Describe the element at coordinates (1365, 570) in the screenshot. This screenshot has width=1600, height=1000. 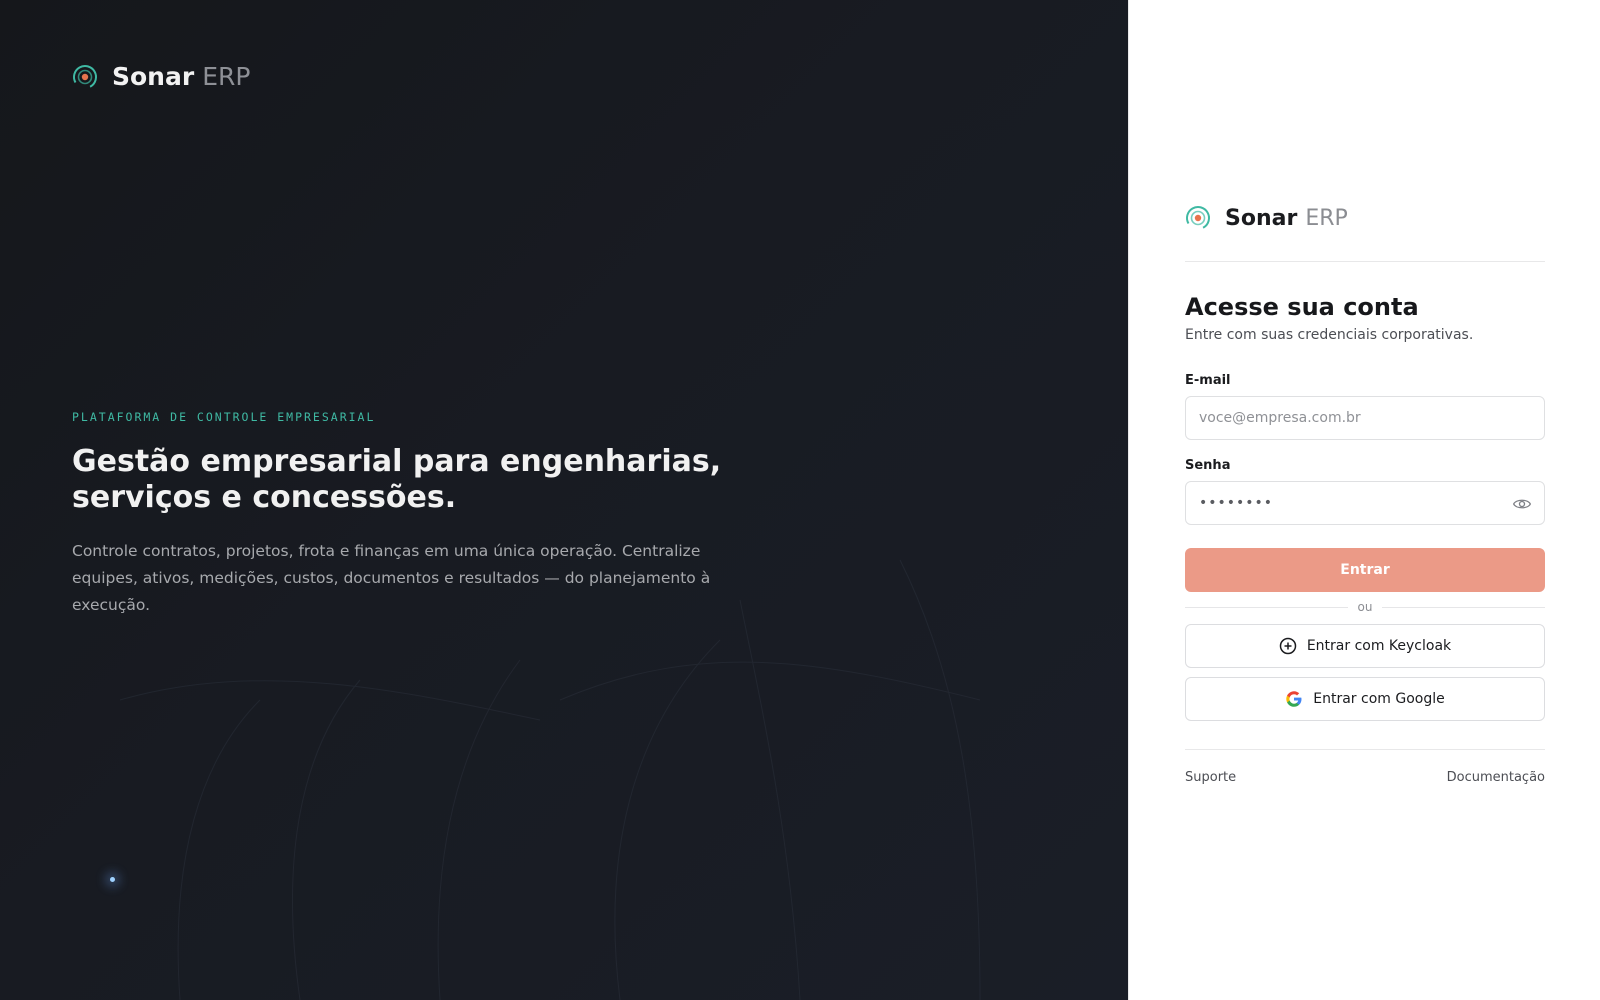
I see `submit-button: Entrar` at that location.